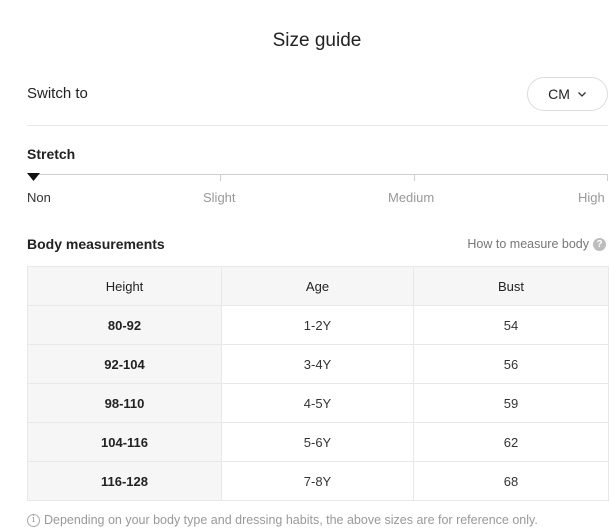 This screenshot has height=530, width=610. I want to click on bust-cell: 54, so click(511, 325).